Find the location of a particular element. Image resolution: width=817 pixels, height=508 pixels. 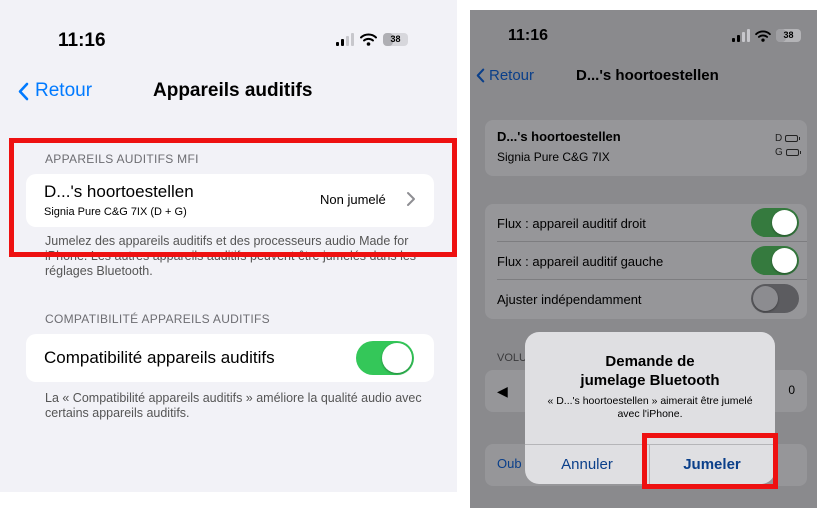

left-ear-battery: G is located at coordinates (788, 152).